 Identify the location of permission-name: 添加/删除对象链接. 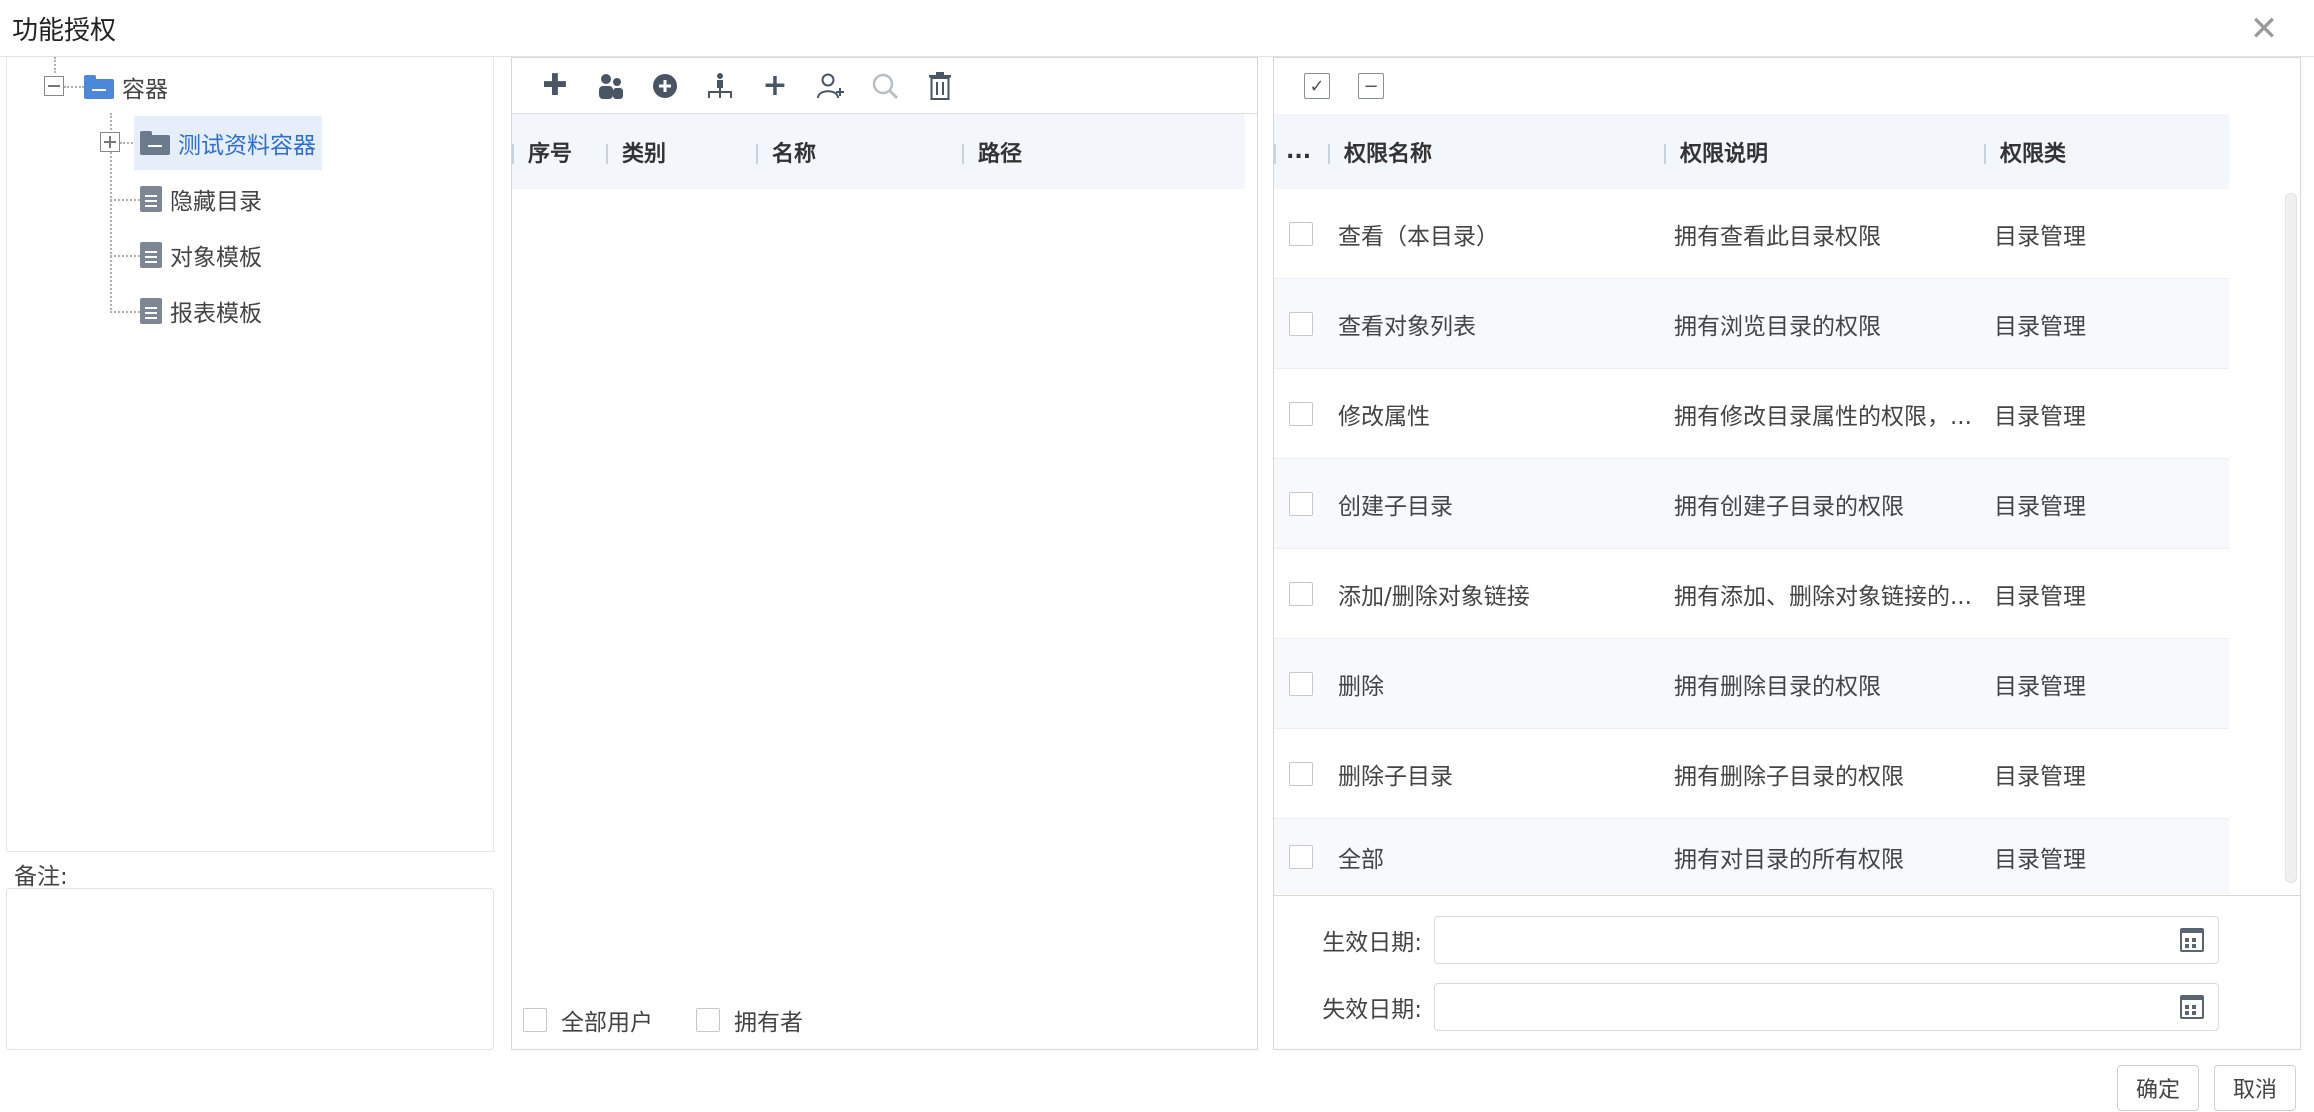
(1434, 596).